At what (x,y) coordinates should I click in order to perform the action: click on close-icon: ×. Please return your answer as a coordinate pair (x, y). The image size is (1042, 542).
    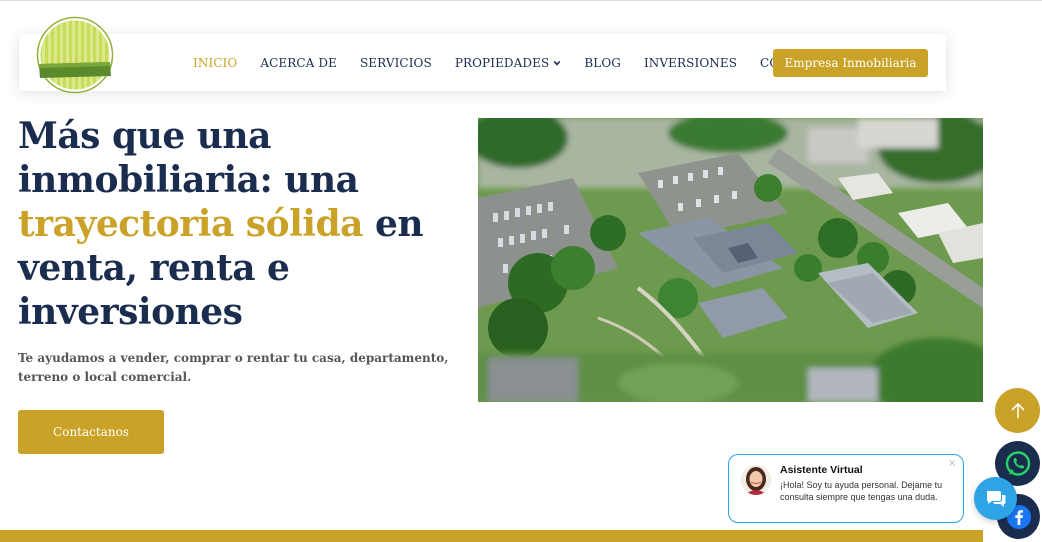
    Looking at the image, I should click on (952, 463).